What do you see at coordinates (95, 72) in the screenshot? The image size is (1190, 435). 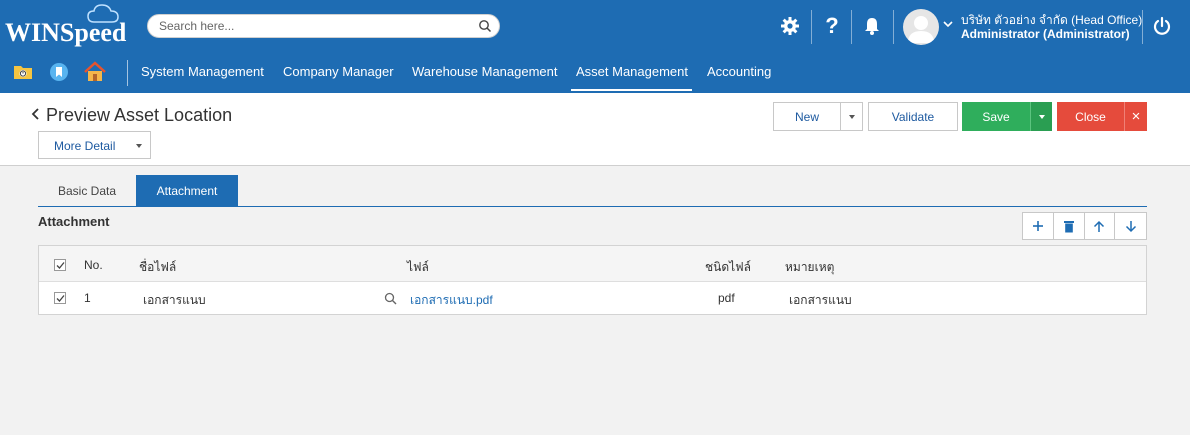 I see `home-icon` at bounding box center [95, 72].